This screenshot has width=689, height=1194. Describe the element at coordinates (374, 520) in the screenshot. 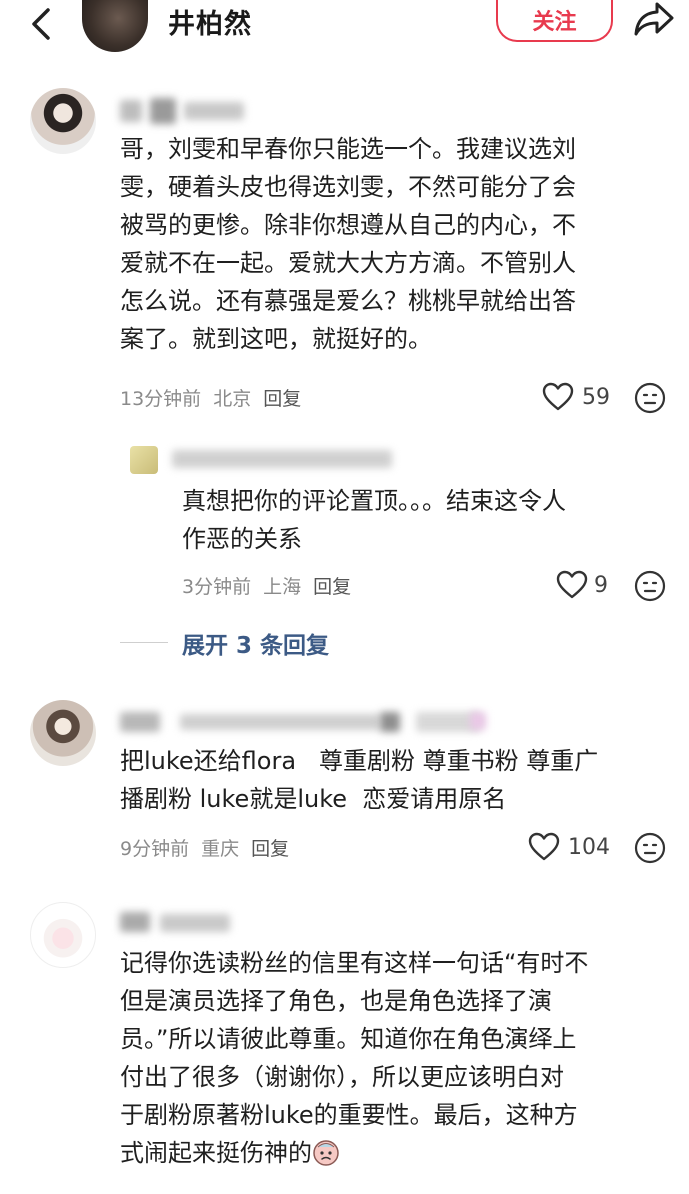

I see `reply-text: 真想把你的评论置顶。。。结束这令人 作恶的关系` at that location.